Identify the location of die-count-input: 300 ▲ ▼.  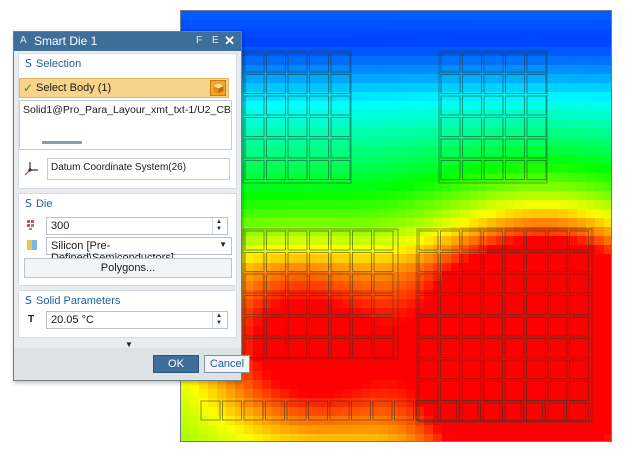
(137, 226).